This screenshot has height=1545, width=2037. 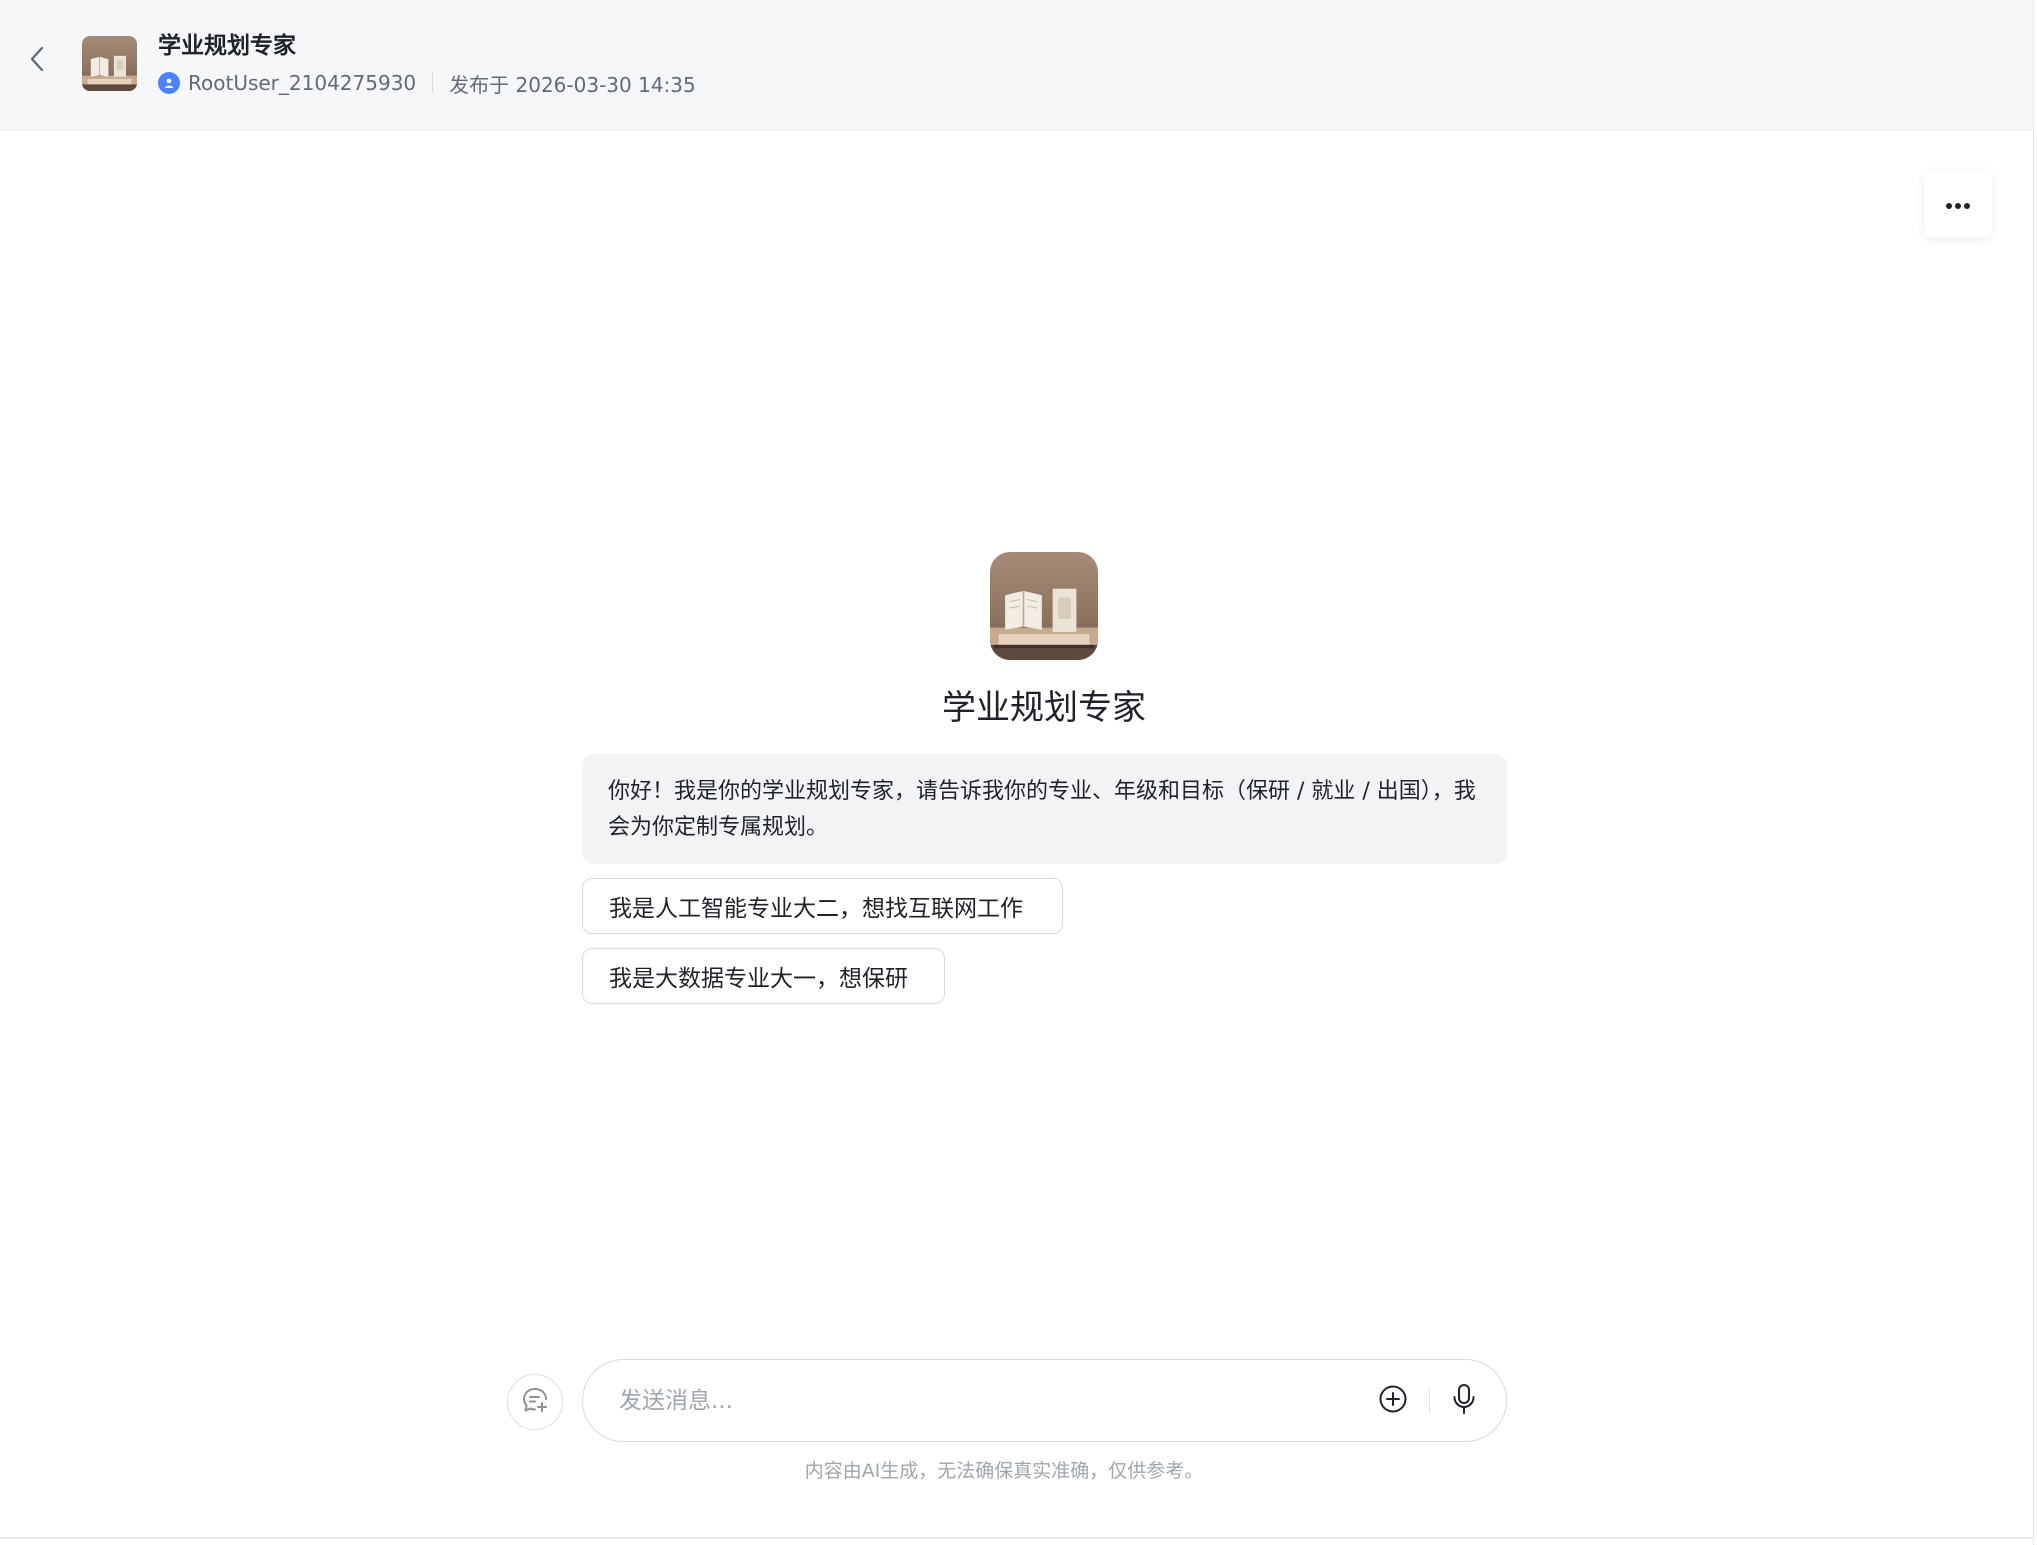 I want to click on chevron-left-icon, so click(x=37, y=61).